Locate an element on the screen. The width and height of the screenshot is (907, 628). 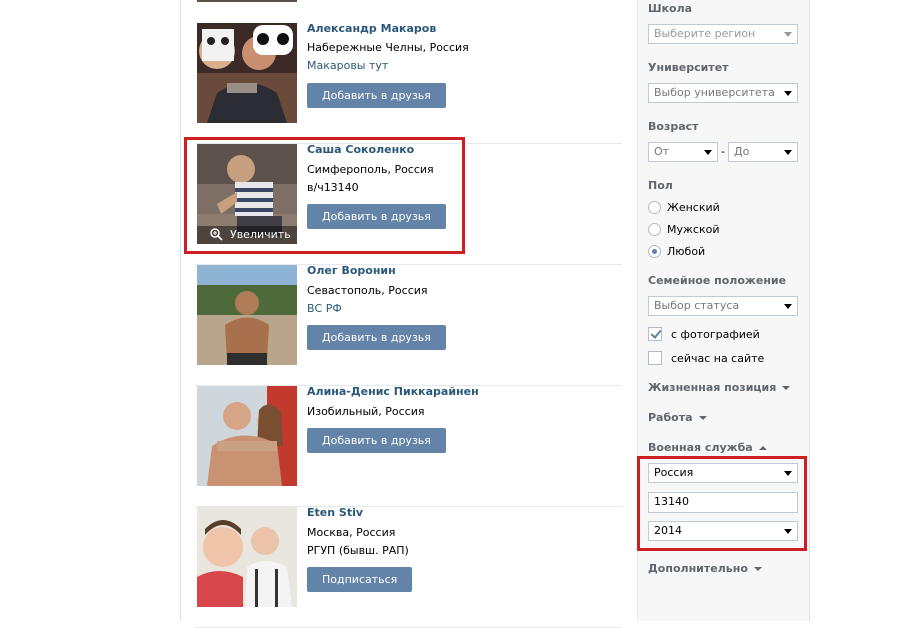
sex-female-radio is located at coordinates (654, 207).